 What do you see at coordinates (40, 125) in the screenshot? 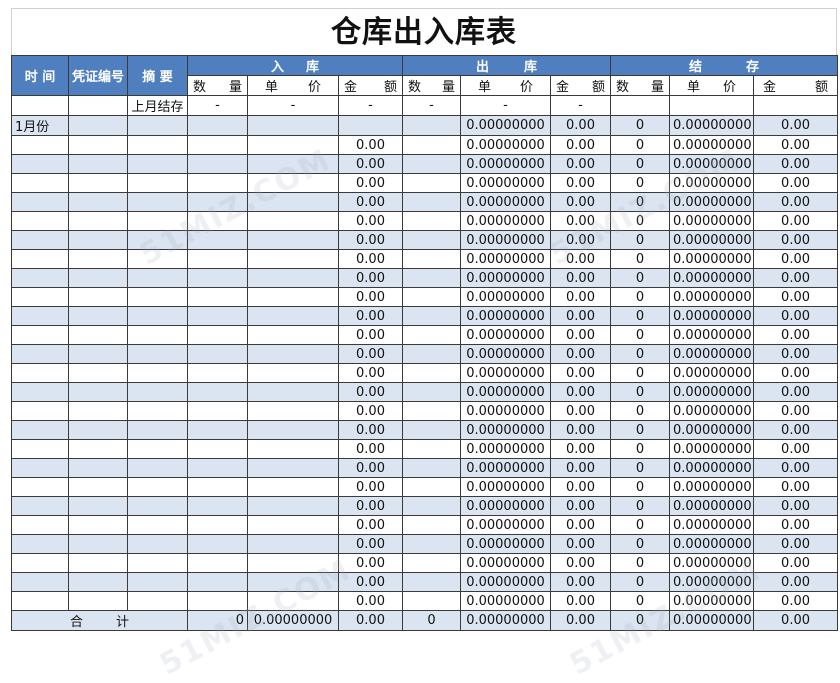
I see `cell-time: 1月份` at bounding box center [40, 125].